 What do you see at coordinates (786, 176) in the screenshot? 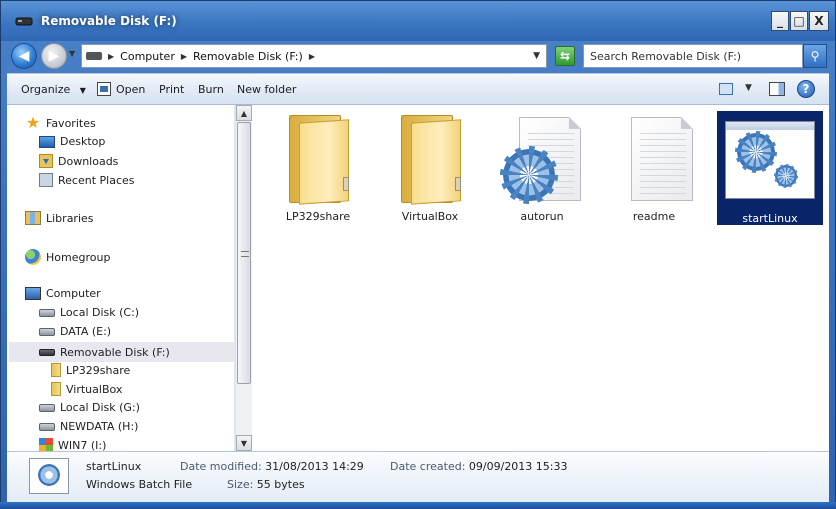
I see `gear-small-icon` at bounding box center [786, 176].